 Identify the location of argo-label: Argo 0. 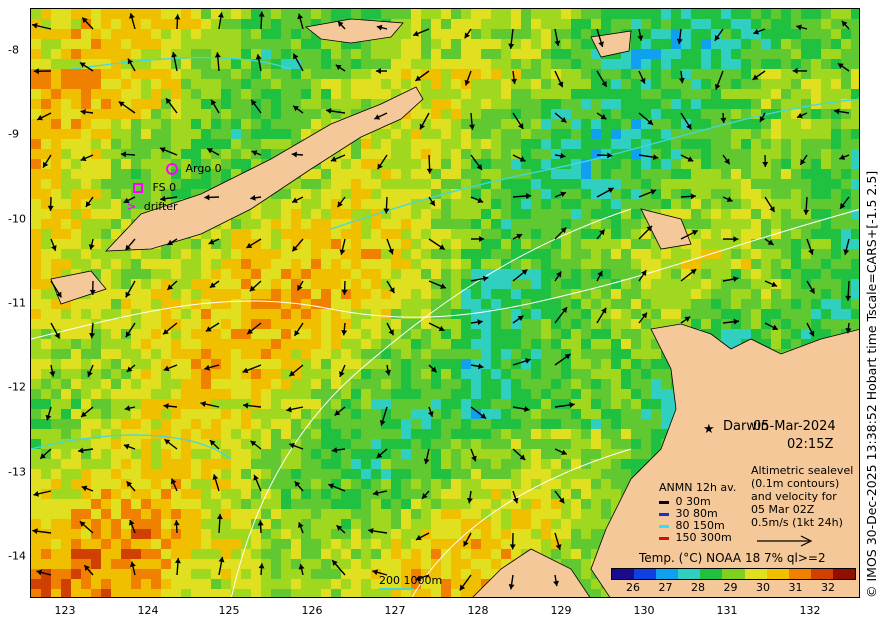
(203, 168).